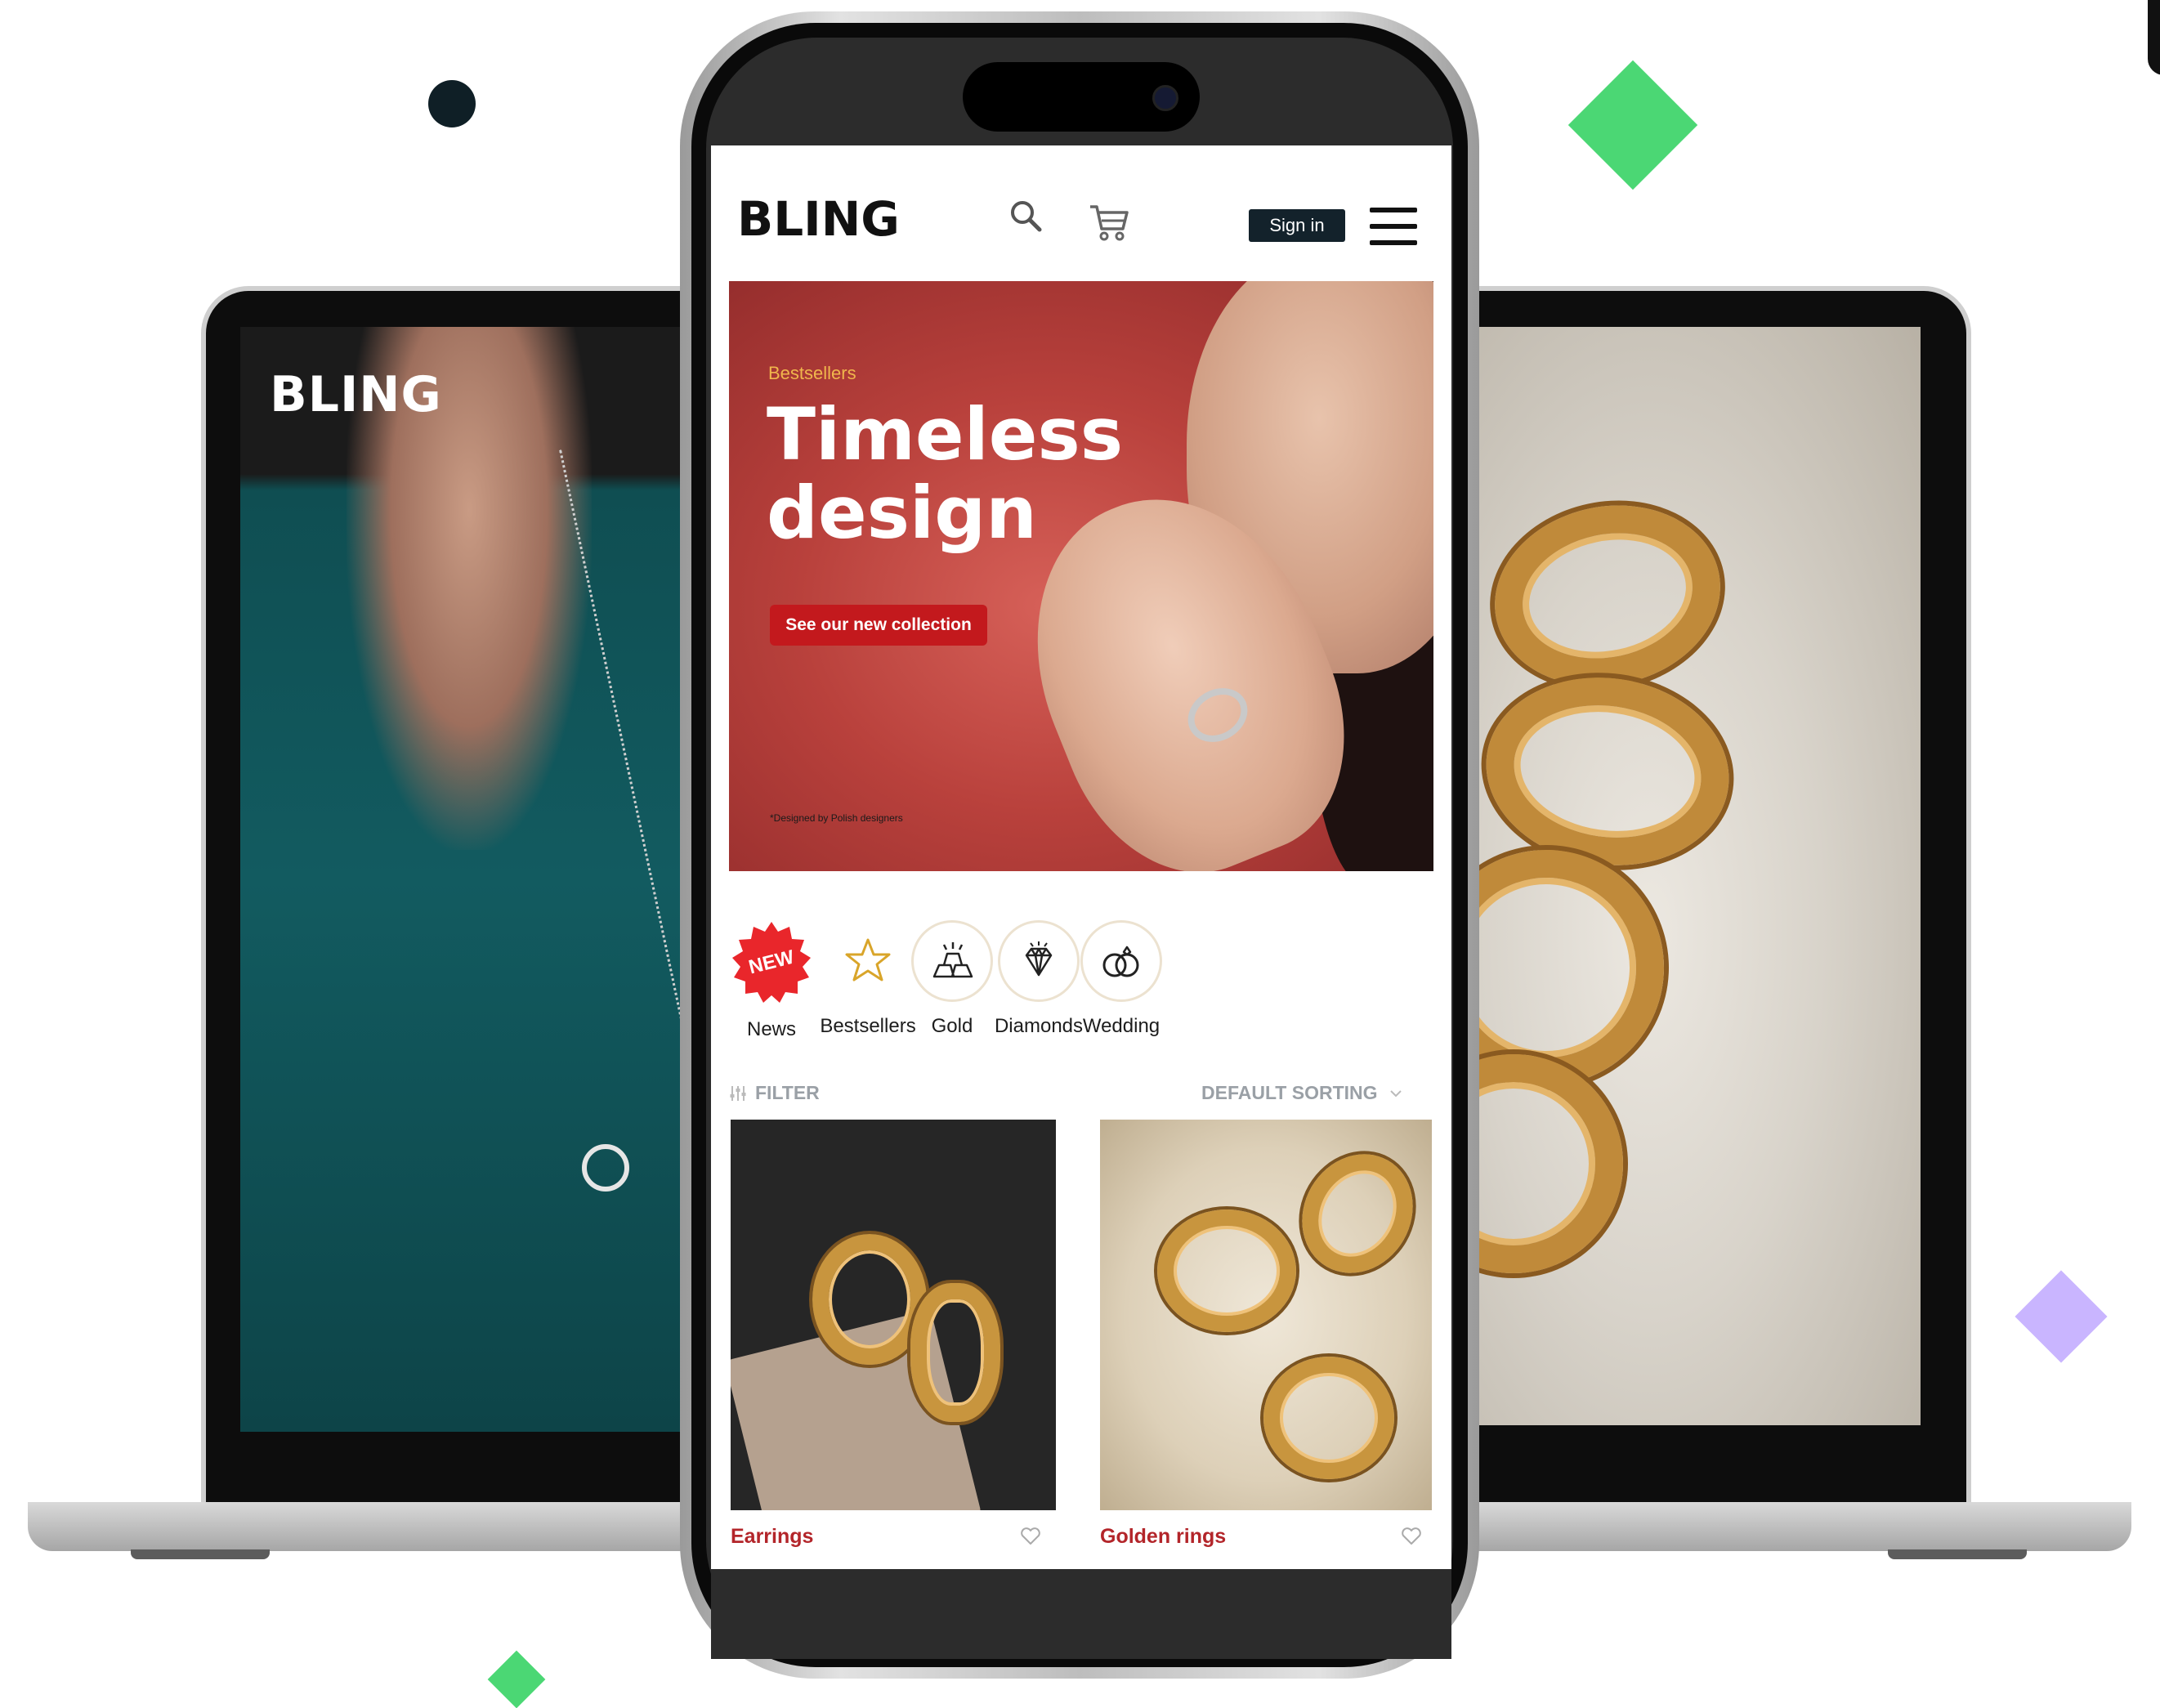  Describe the element at coordinates (1297, 225) in the screenshot. I see `sign-in-button: Sign in` at that location.